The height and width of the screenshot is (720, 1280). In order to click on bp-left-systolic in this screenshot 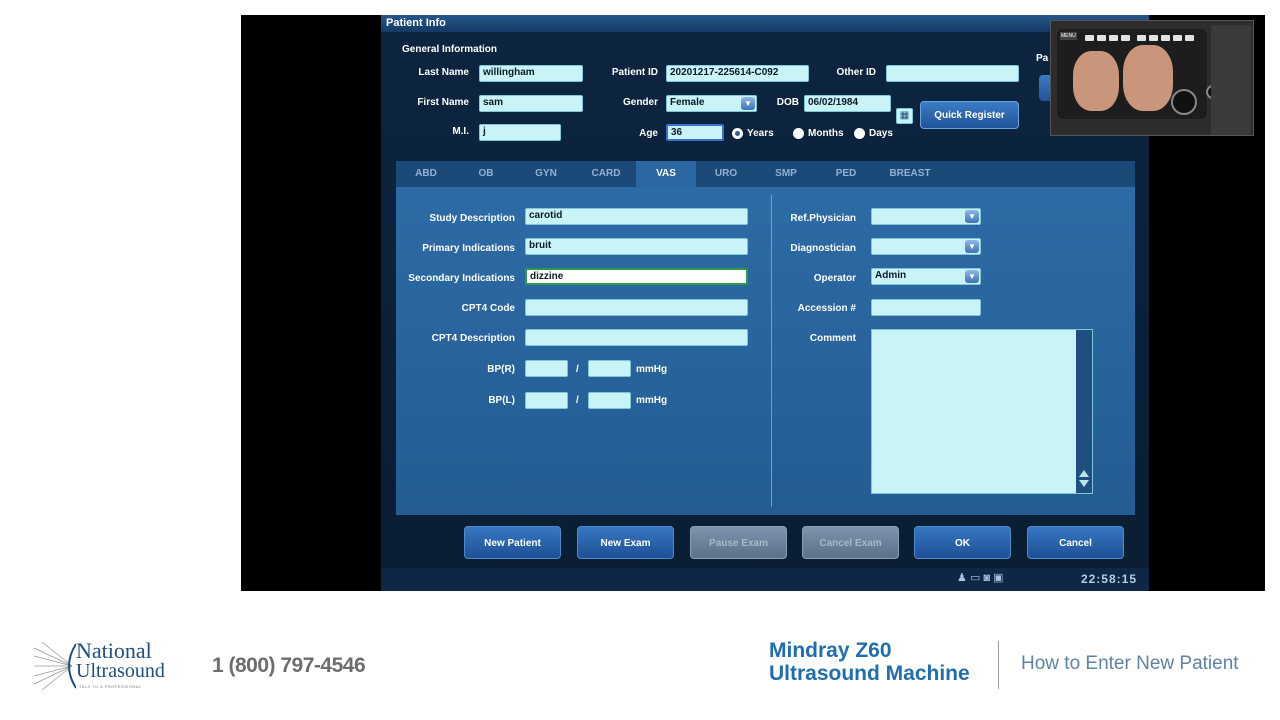, I will do `click(546, 400)`.